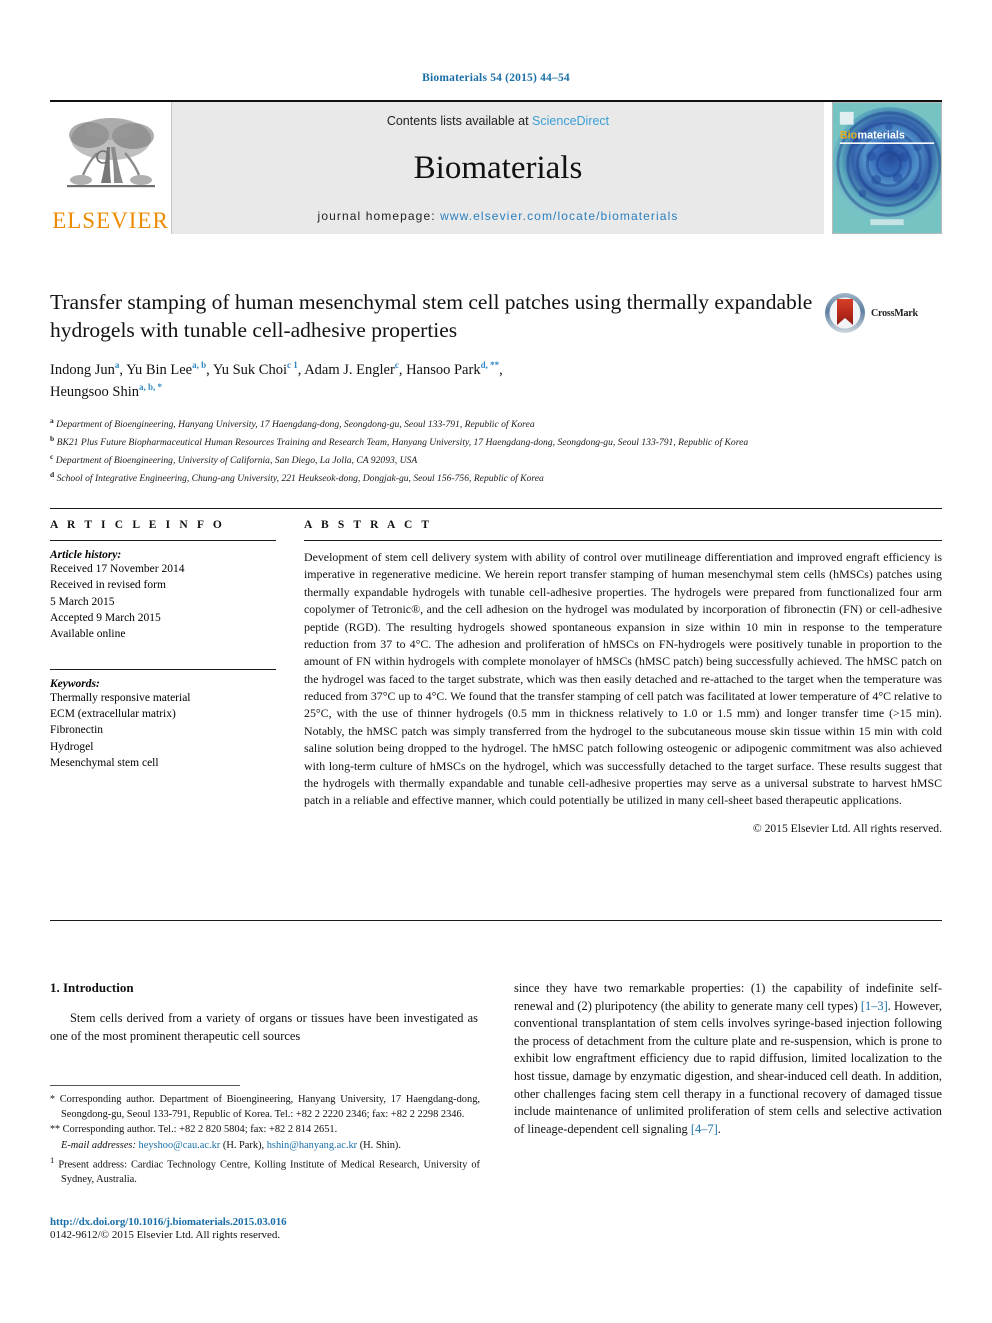  I want to click on section-divider-top, so click(496, 508).